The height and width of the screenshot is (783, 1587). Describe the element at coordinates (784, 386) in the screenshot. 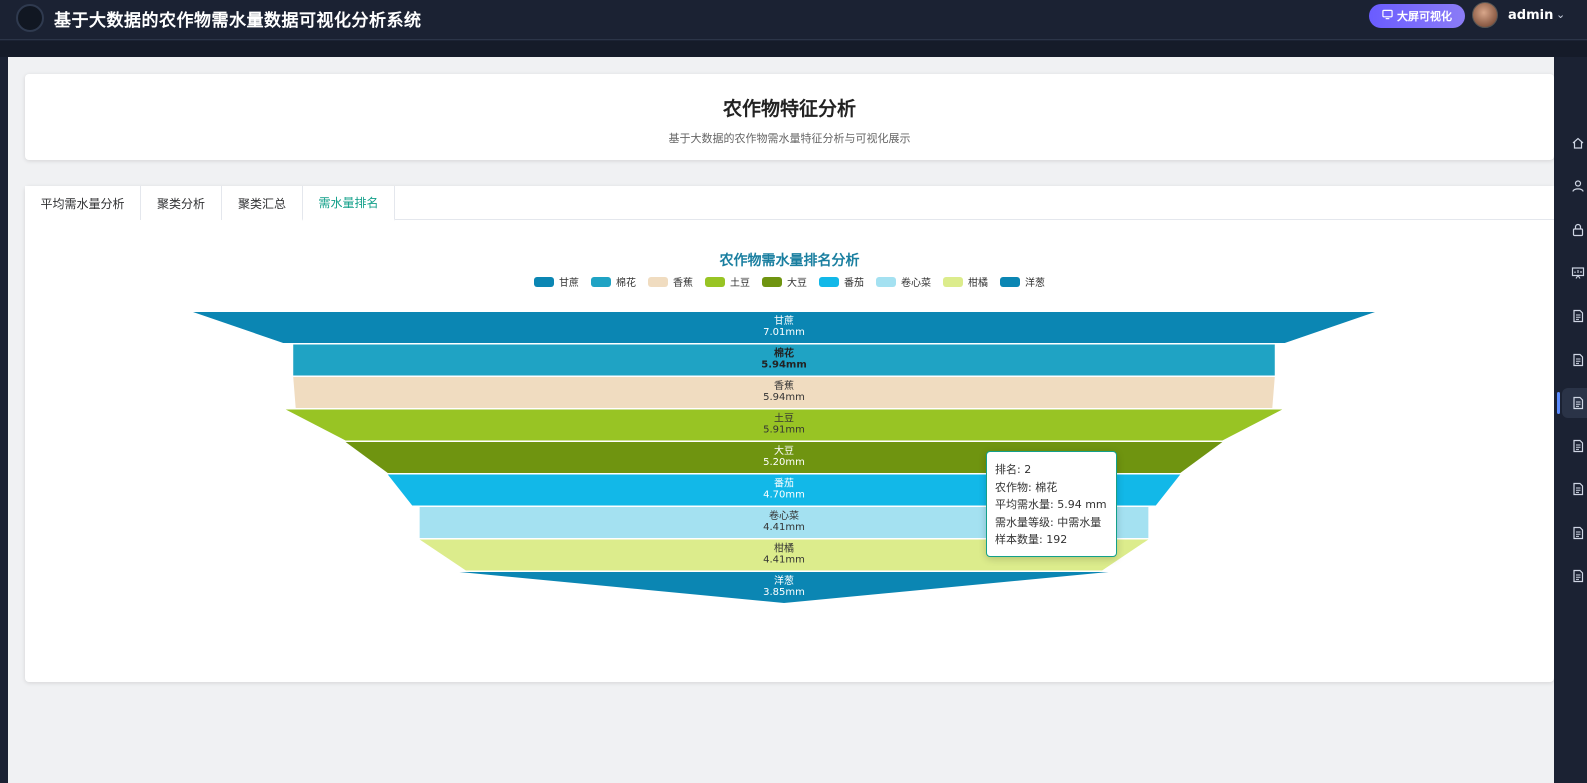

I see `funnel-label-name: 香蕉` at that location.